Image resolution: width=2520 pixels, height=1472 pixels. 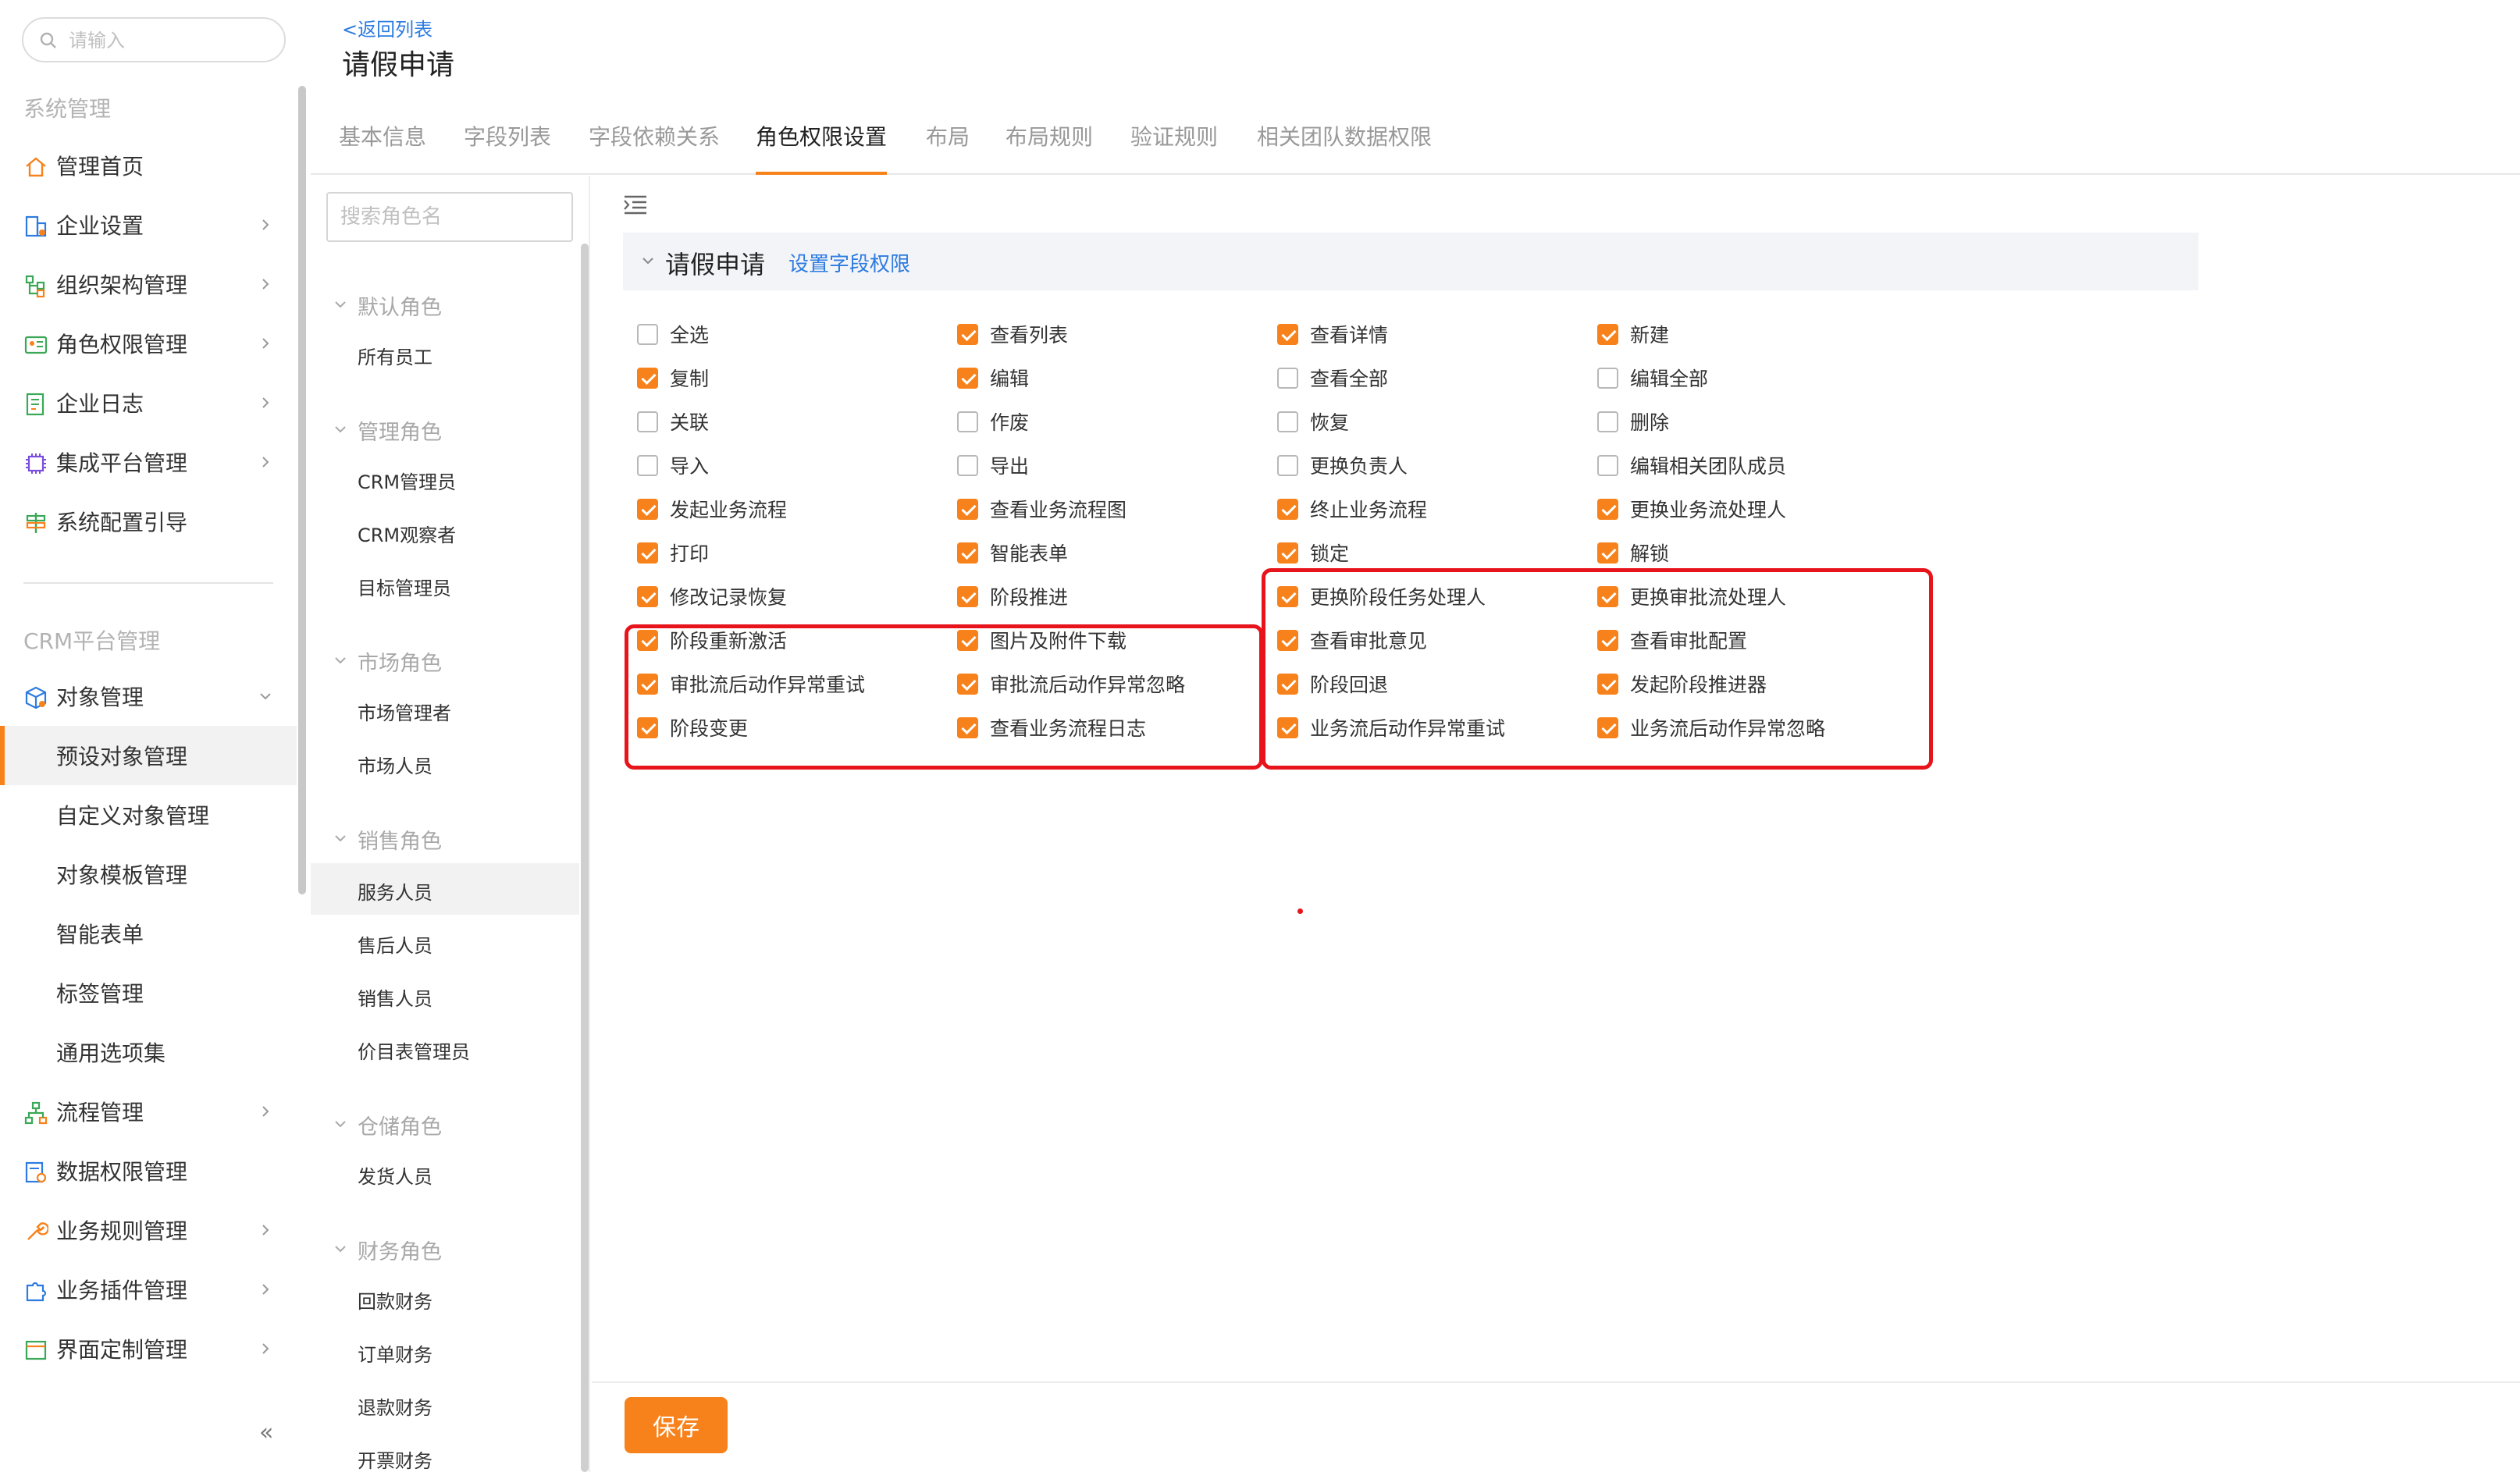 What do you see at coordinates (445, 995) in the screenshot?
I see `role-item: 销售人员` at bounding box center [445, 995].